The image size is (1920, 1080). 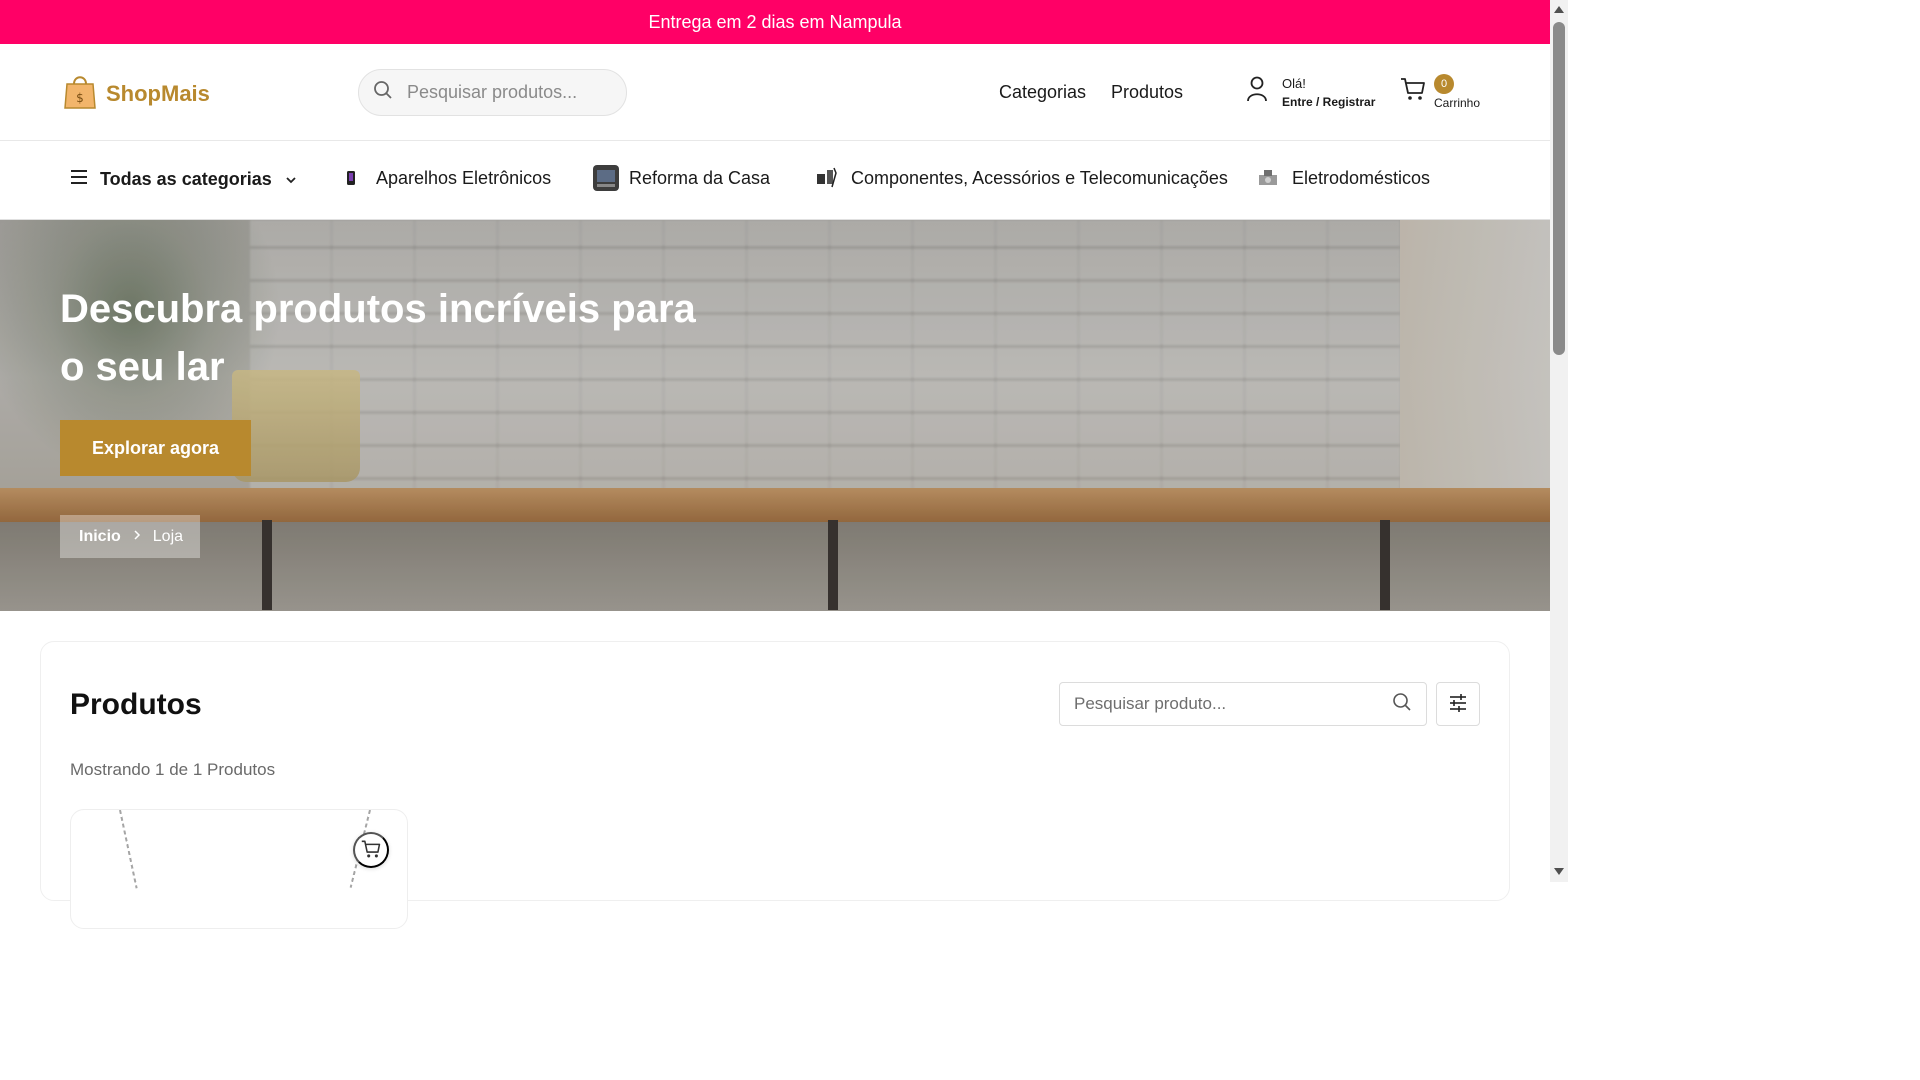 I want to click on category-reforma-da-casa: Reforma da Casa, so click(x=681, y=178).